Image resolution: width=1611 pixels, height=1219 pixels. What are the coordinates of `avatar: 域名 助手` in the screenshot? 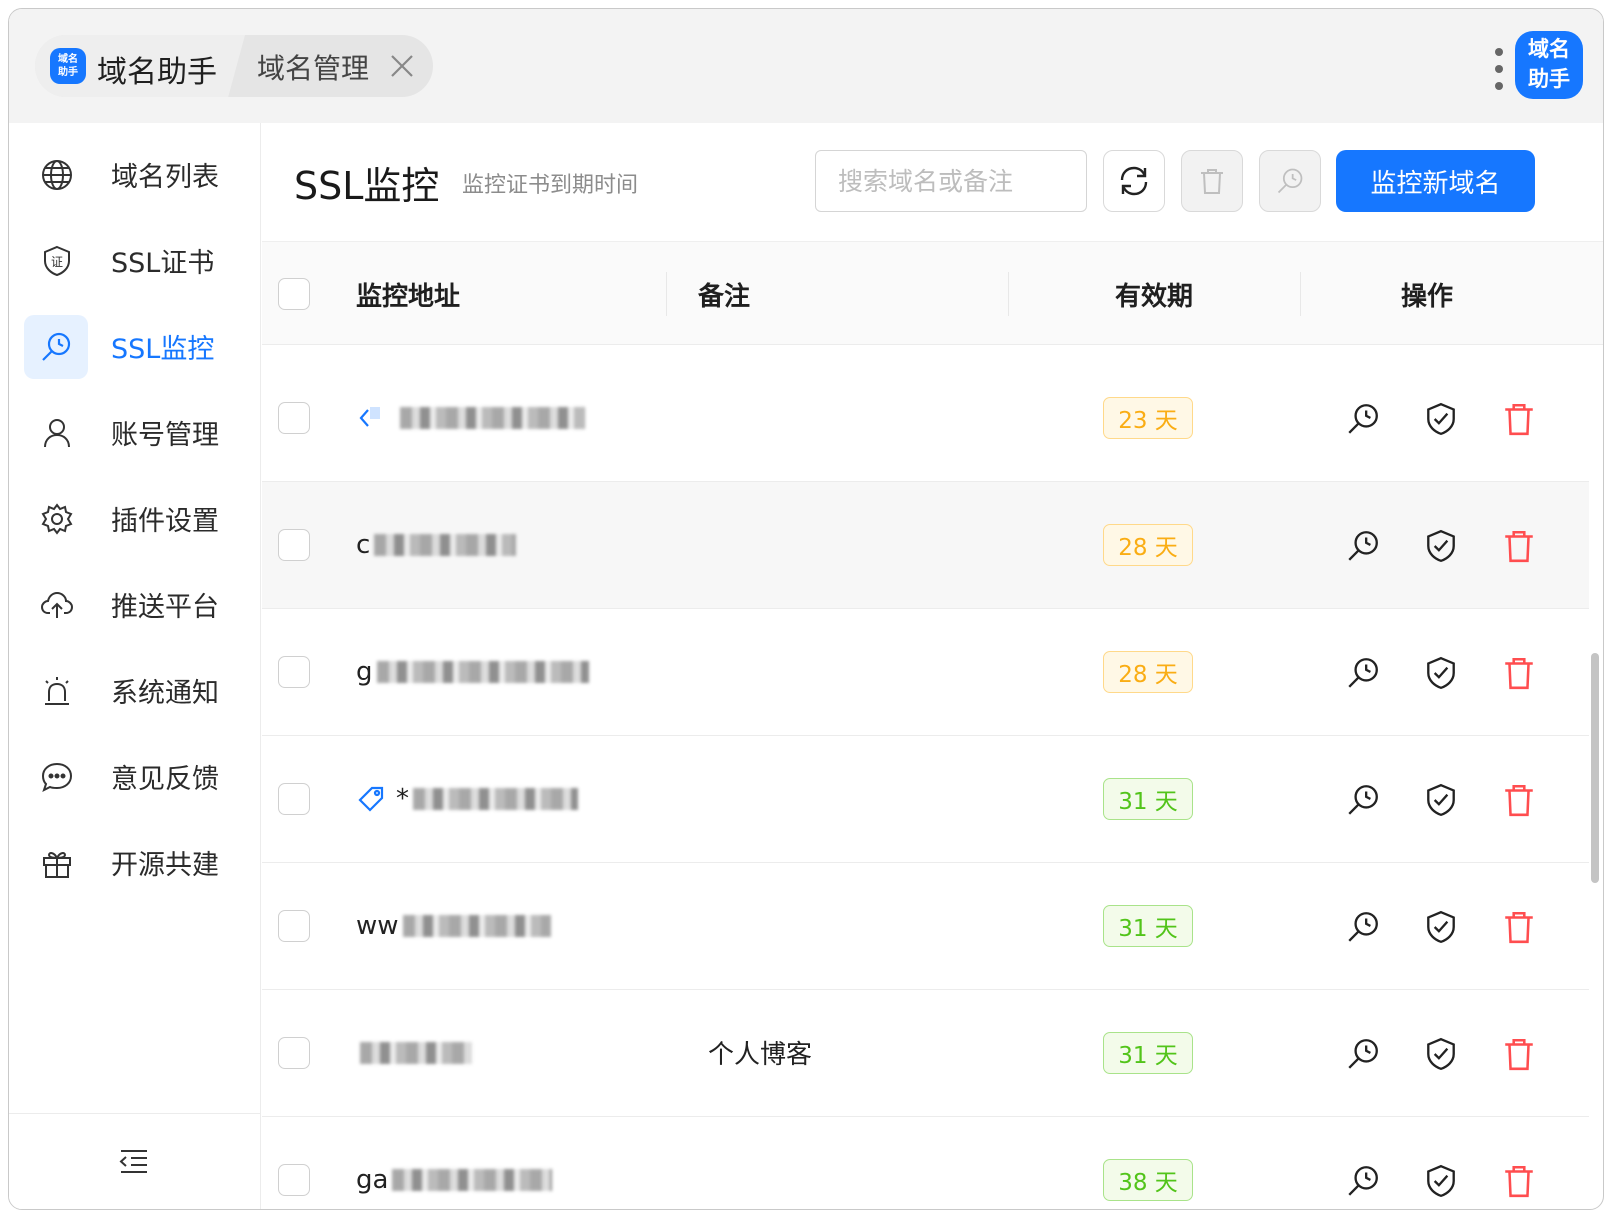 It's located at (1549, 65).